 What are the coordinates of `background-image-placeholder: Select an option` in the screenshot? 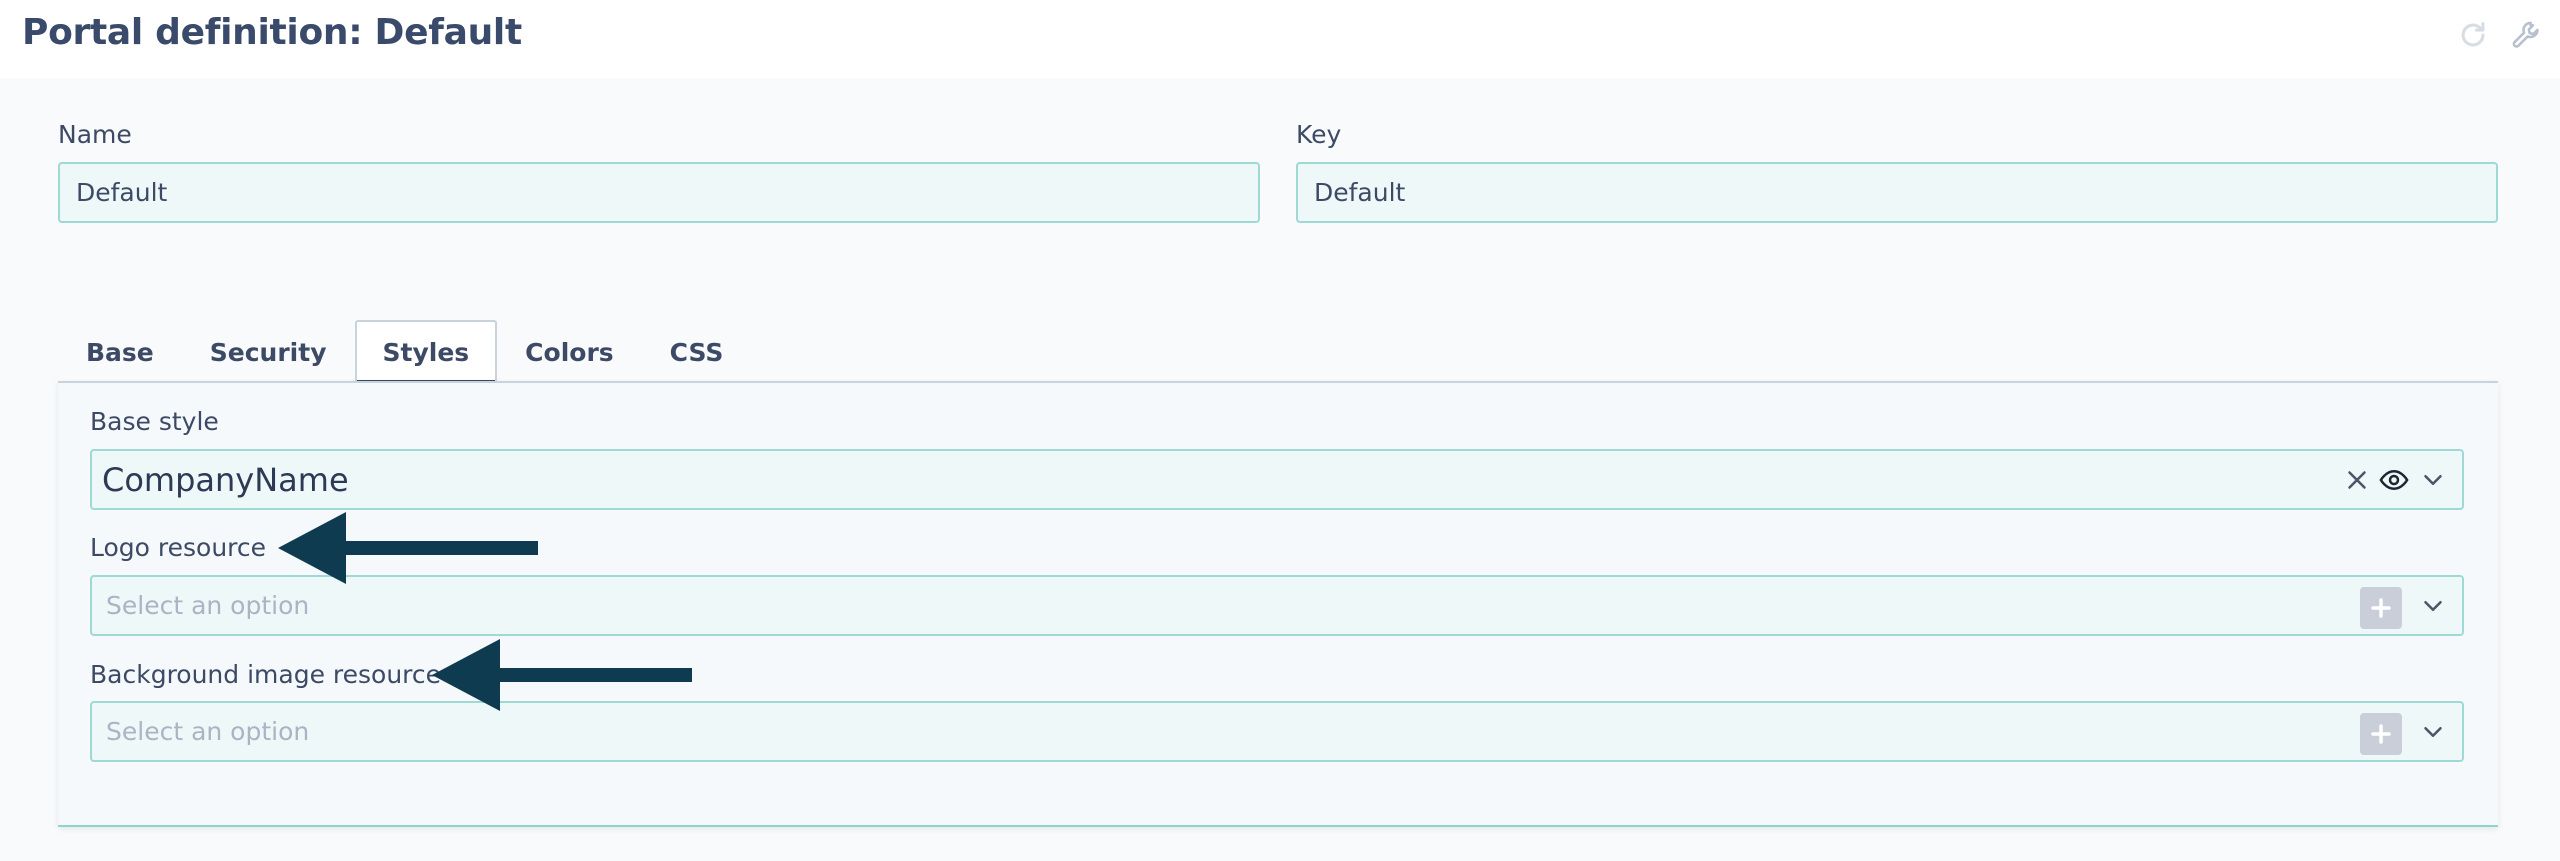 It's located at (208, 731).